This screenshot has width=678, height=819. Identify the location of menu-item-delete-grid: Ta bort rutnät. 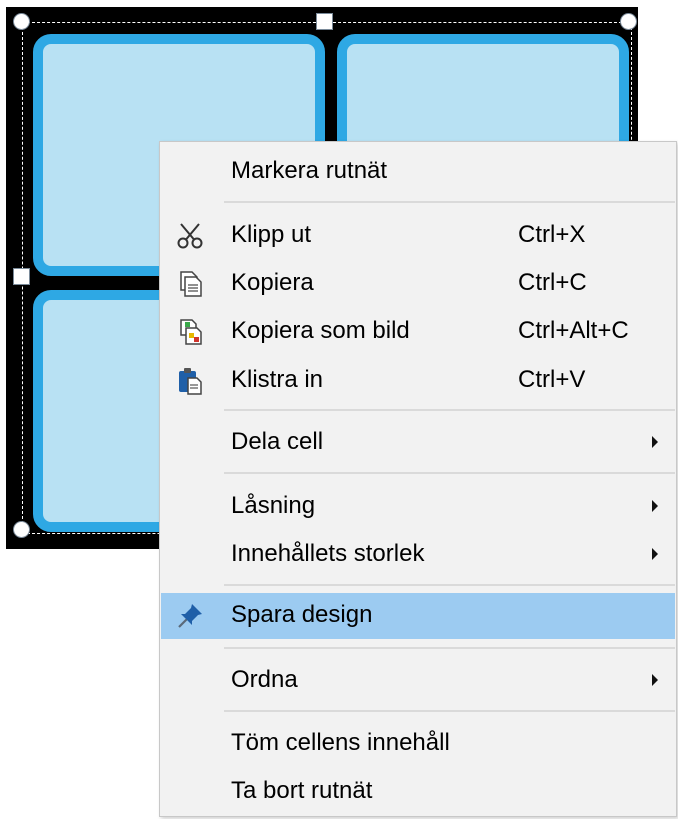
(418, 792).